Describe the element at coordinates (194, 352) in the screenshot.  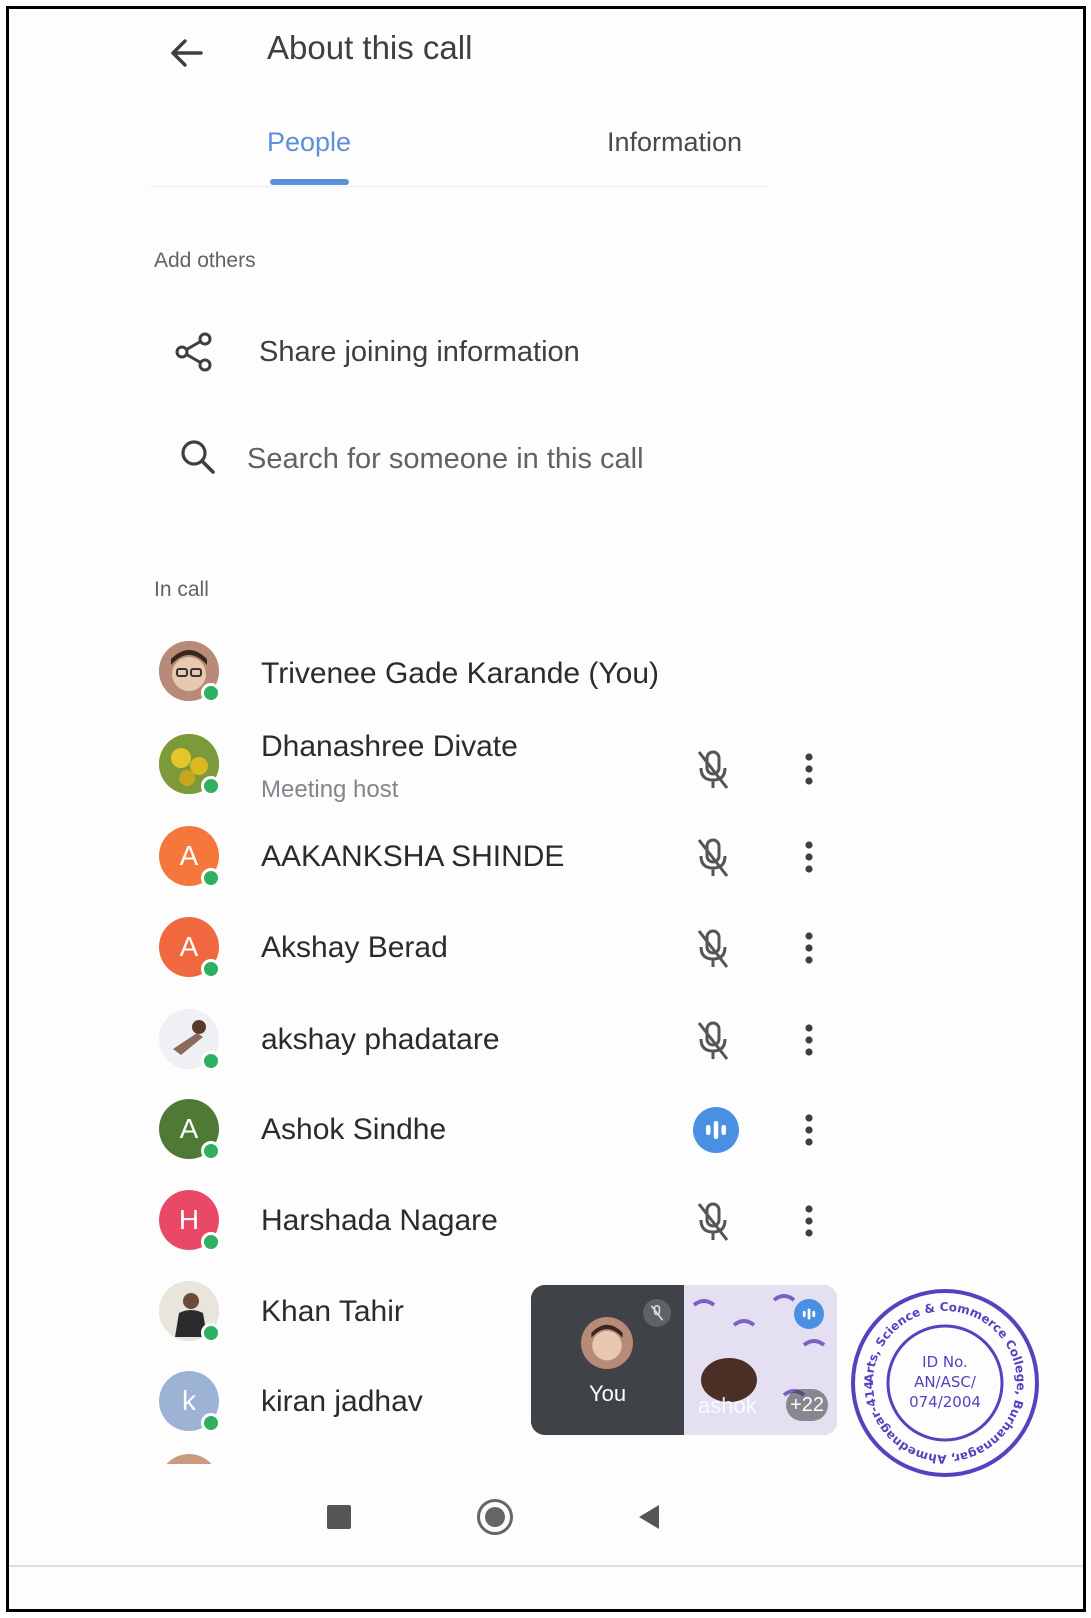
I see `share-icon` at that location.